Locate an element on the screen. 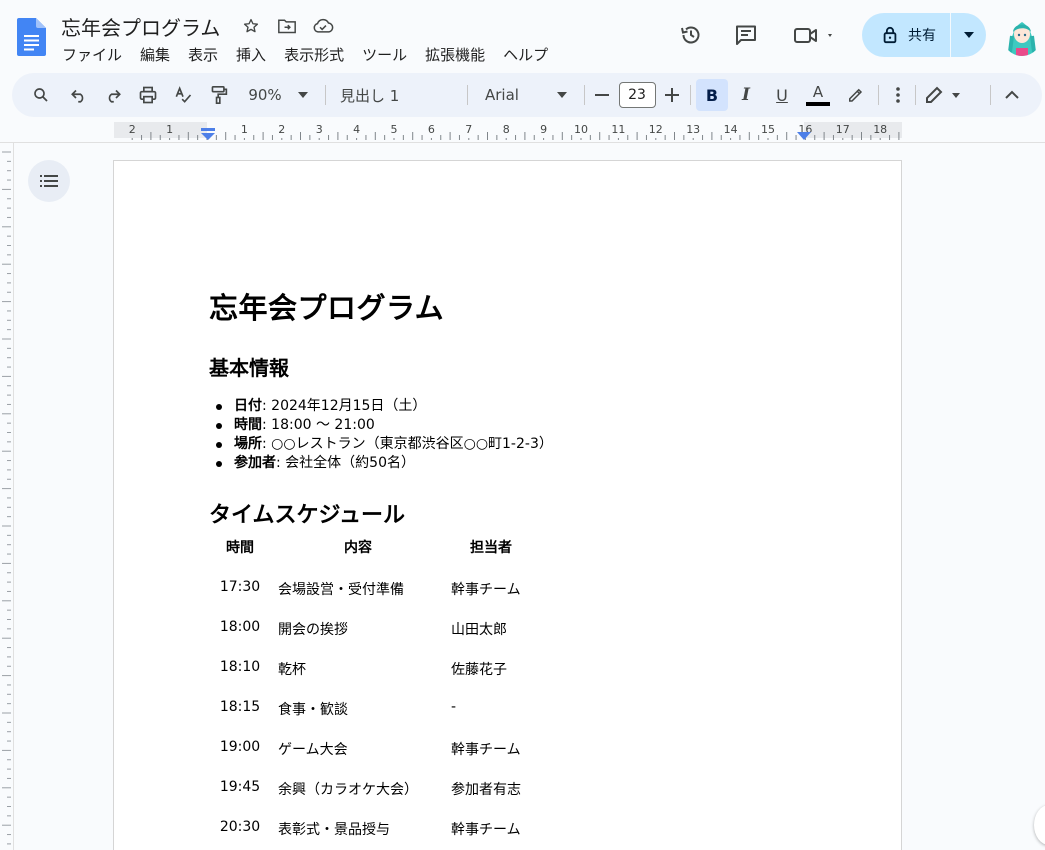  list-item: 場所: ○○レストラン（東京都渋谷区○○町1-2-3） is located at coordinates (384, 444).